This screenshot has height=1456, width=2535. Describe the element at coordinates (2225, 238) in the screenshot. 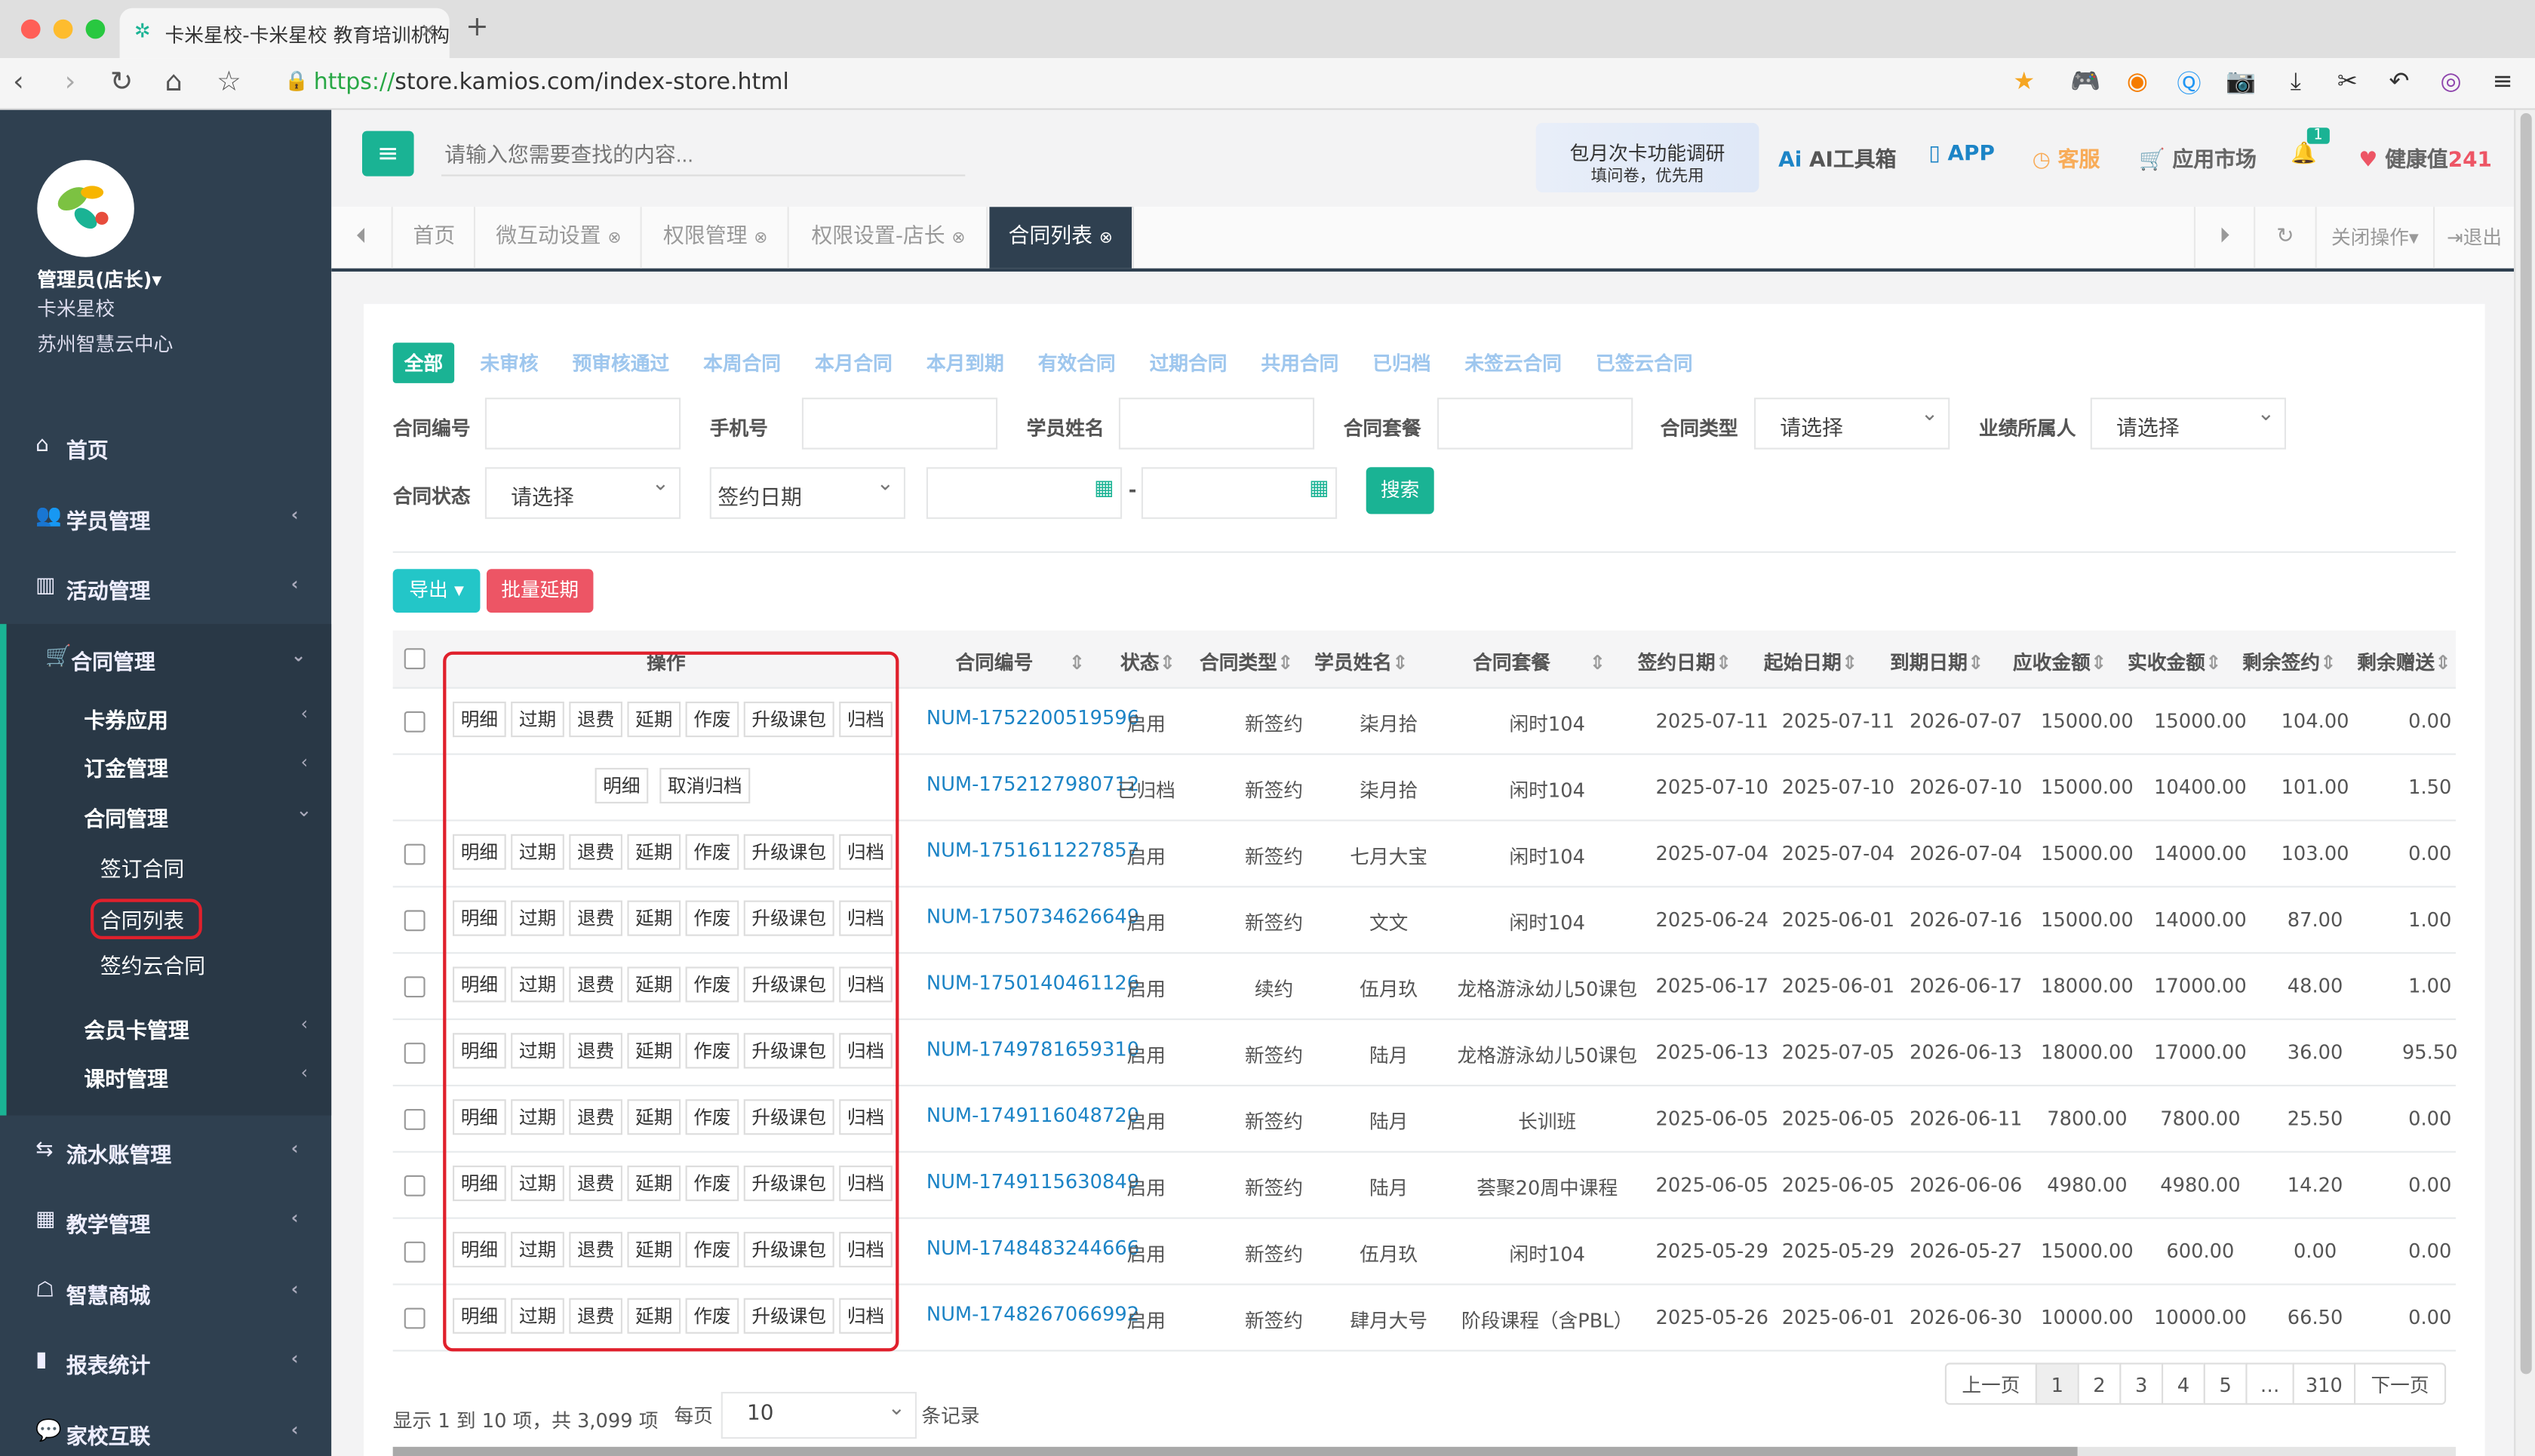

I see `tab-scroll-right-icon: ⏵` at that location.